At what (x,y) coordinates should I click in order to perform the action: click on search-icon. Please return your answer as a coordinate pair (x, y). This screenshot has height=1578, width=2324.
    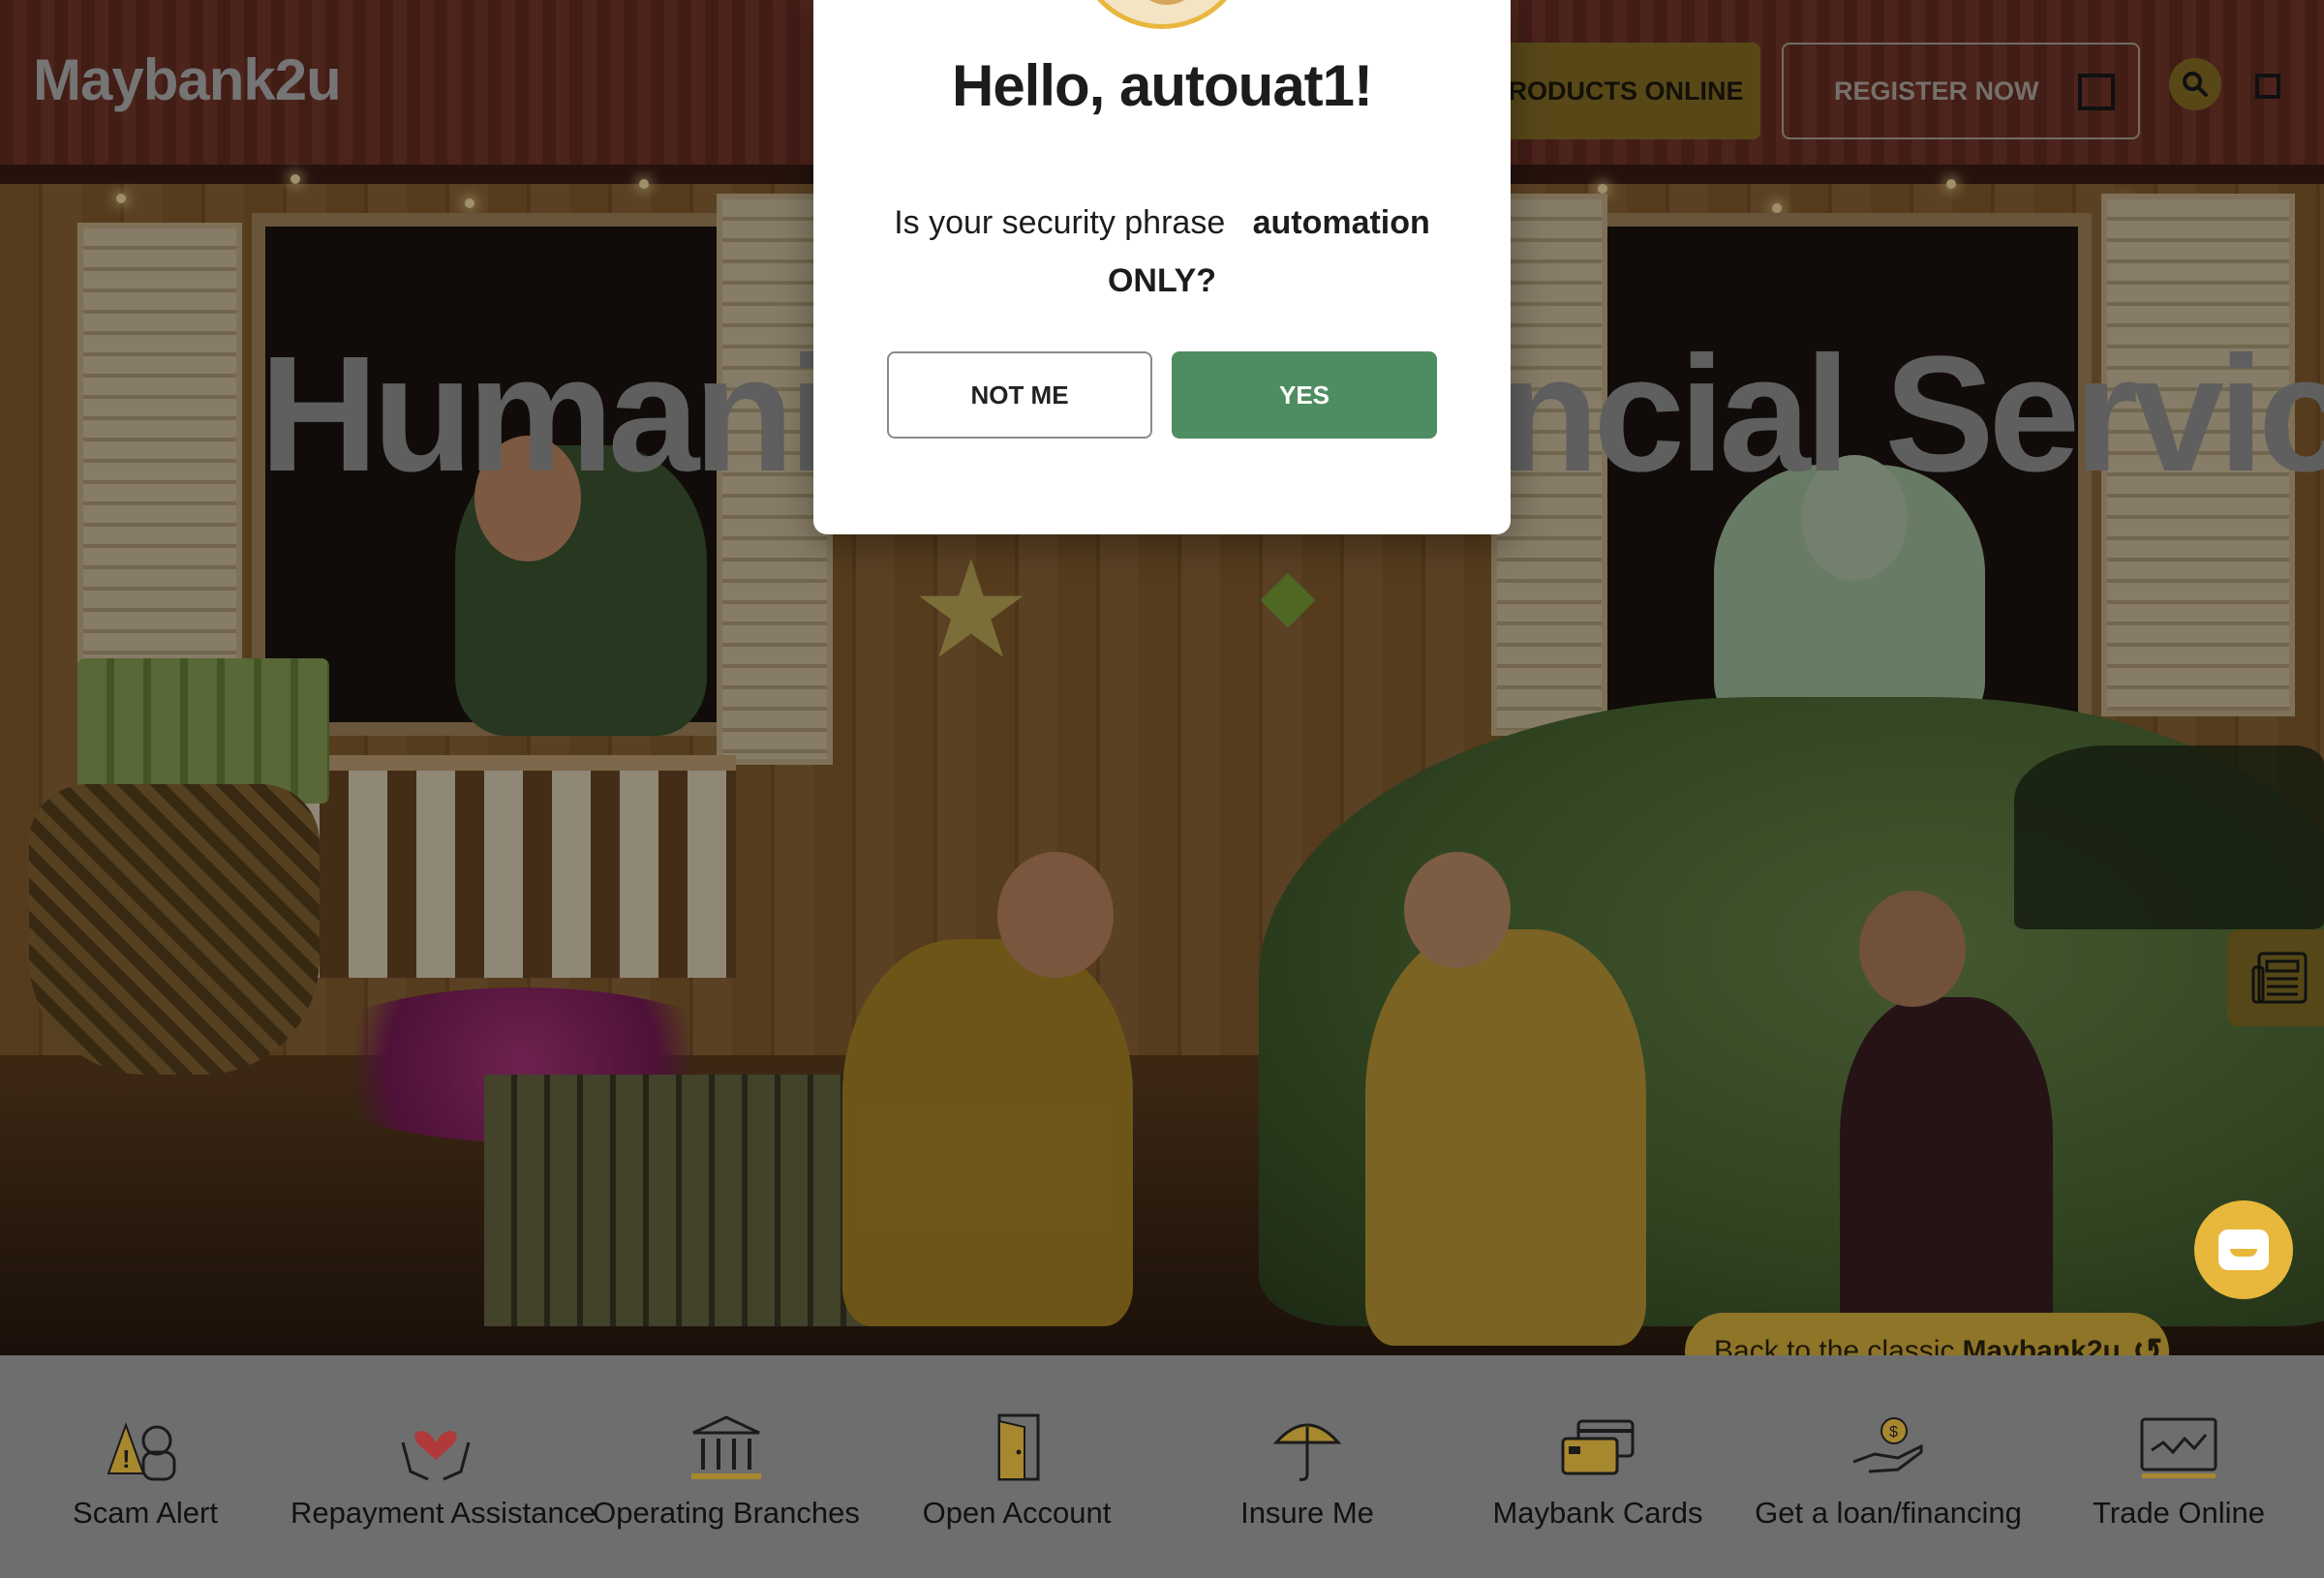
    Looking at the image, I should click on (2195, 84).